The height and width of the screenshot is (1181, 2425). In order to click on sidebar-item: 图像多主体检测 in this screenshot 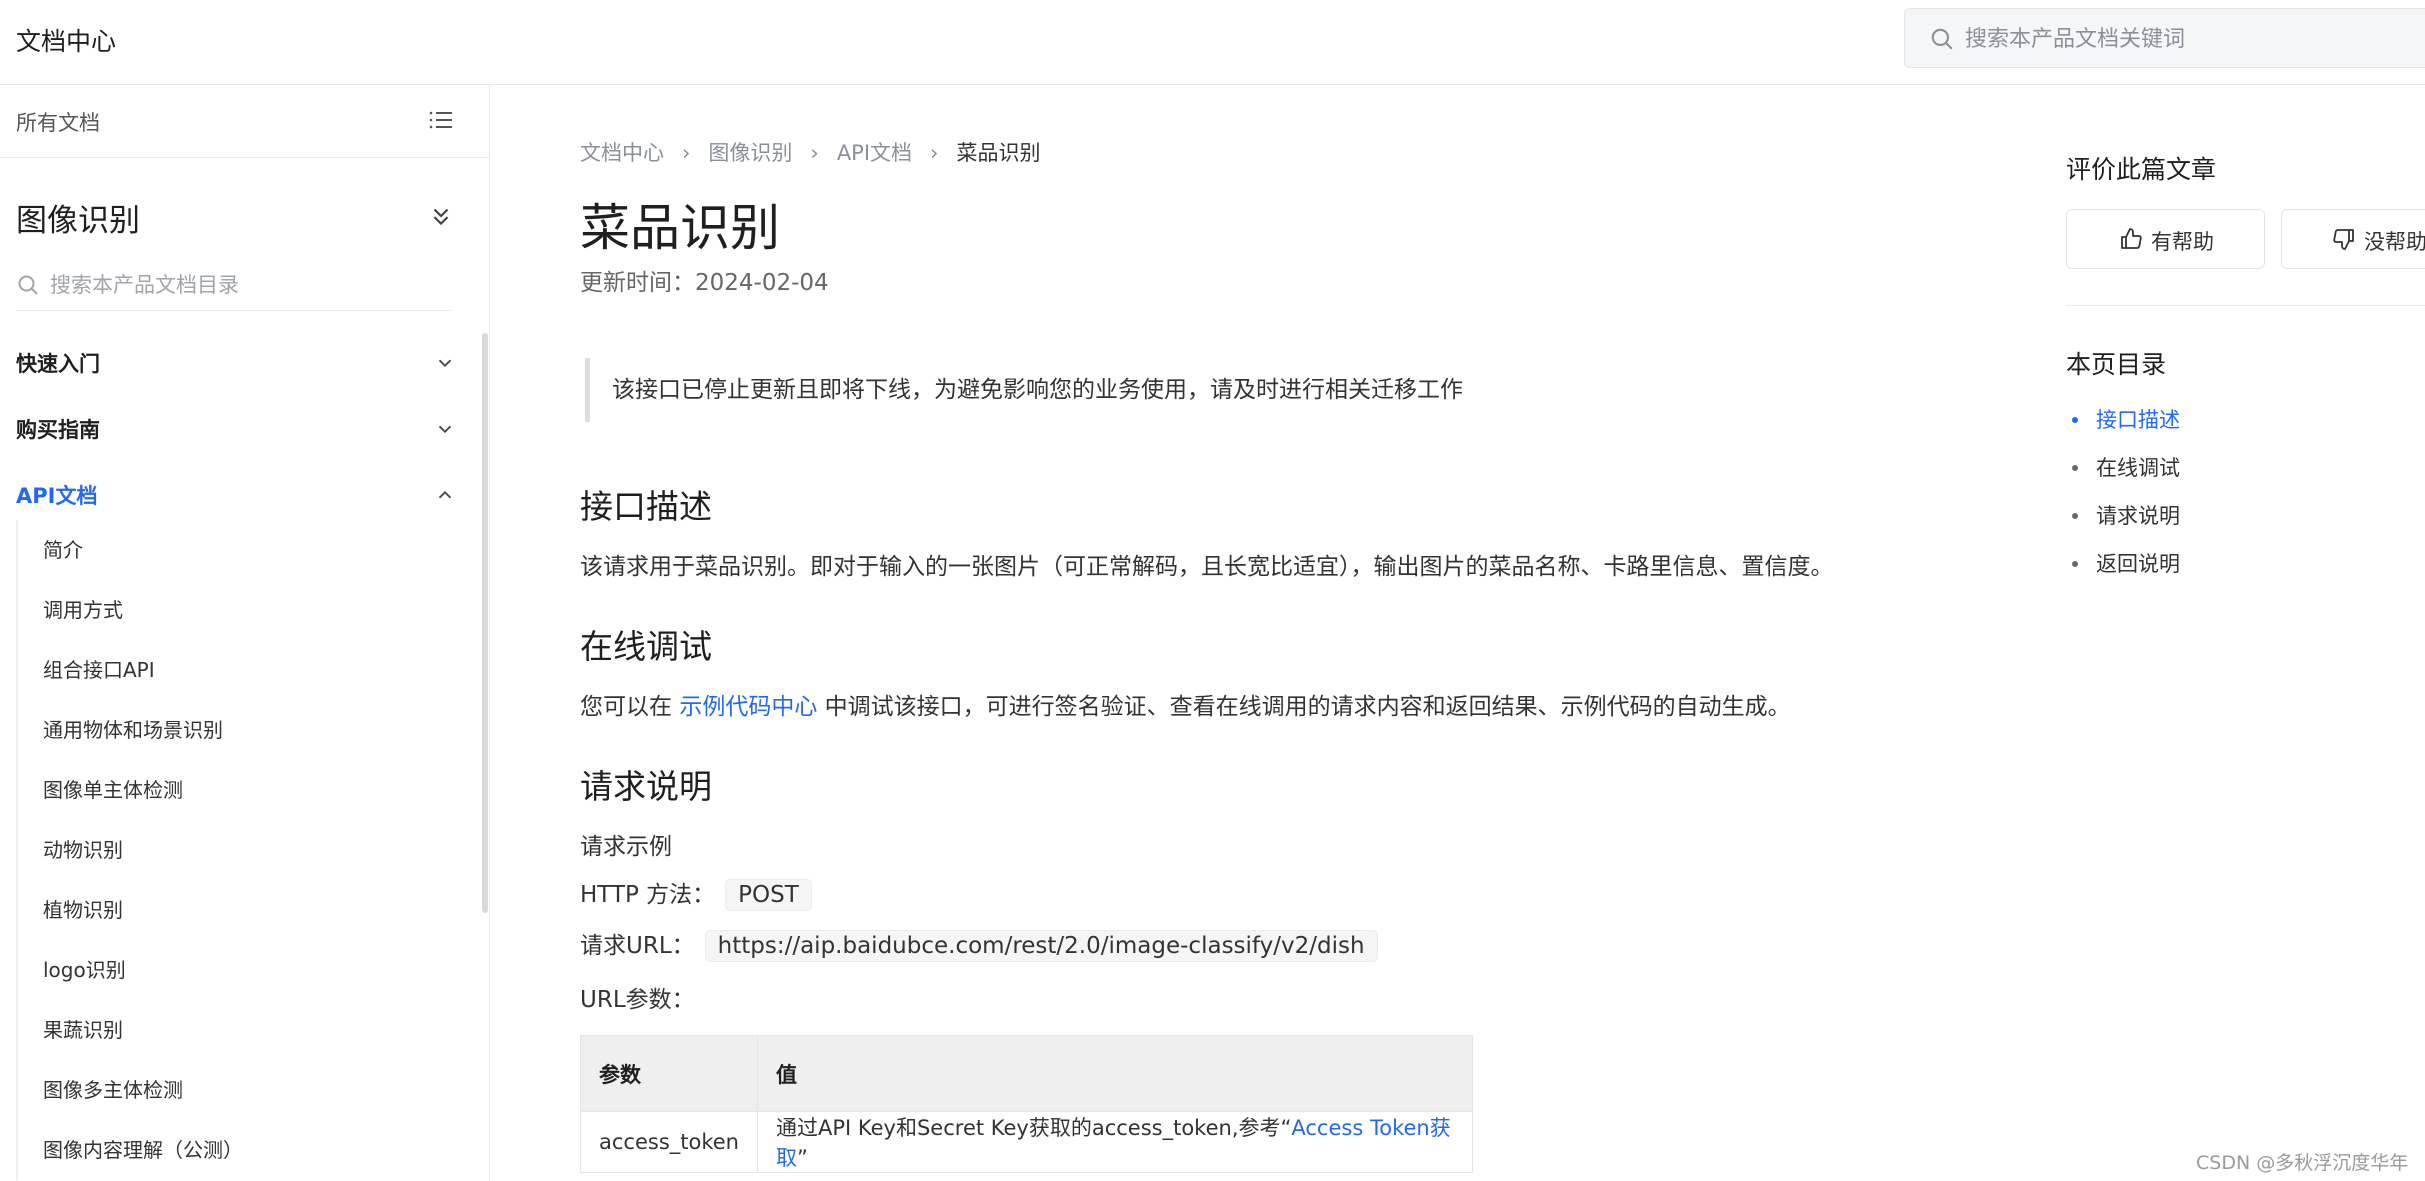, I will do `click(237, 1090)`.